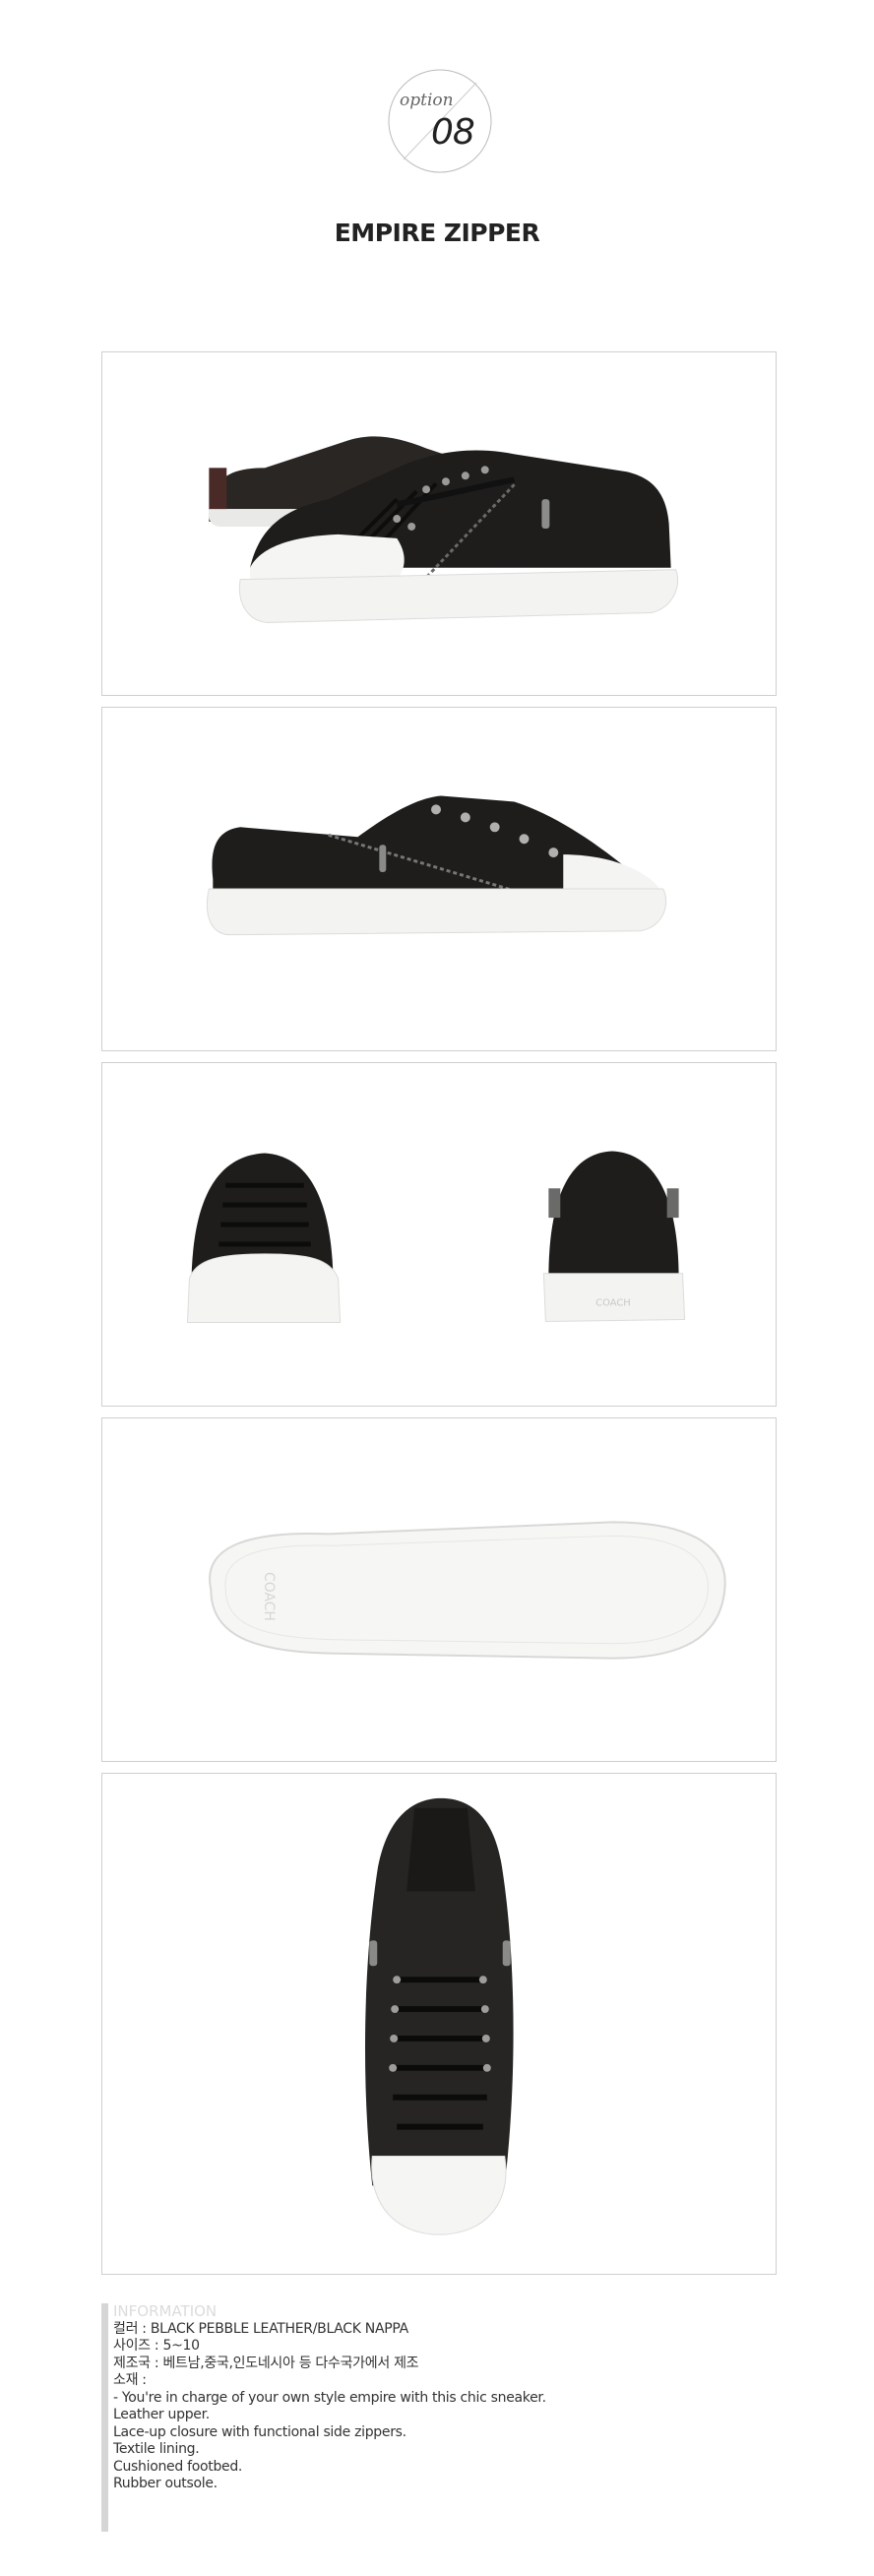 The width and height of the screenshot is (874, 2576). I want to click on outsole-illustration: COACH, so click(468, 1591).